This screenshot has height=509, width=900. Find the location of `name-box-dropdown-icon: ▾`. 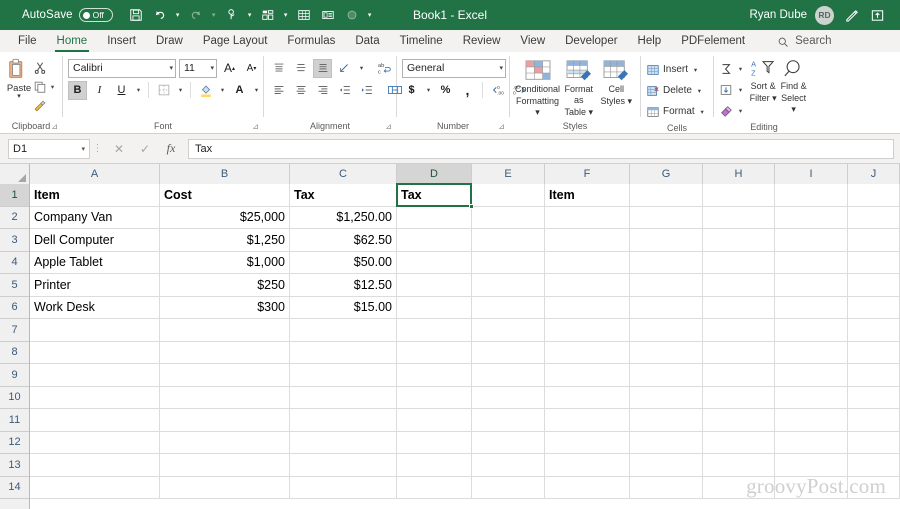

name-box-dropdown-icon: ▾ is located at coordinates (83, 149).